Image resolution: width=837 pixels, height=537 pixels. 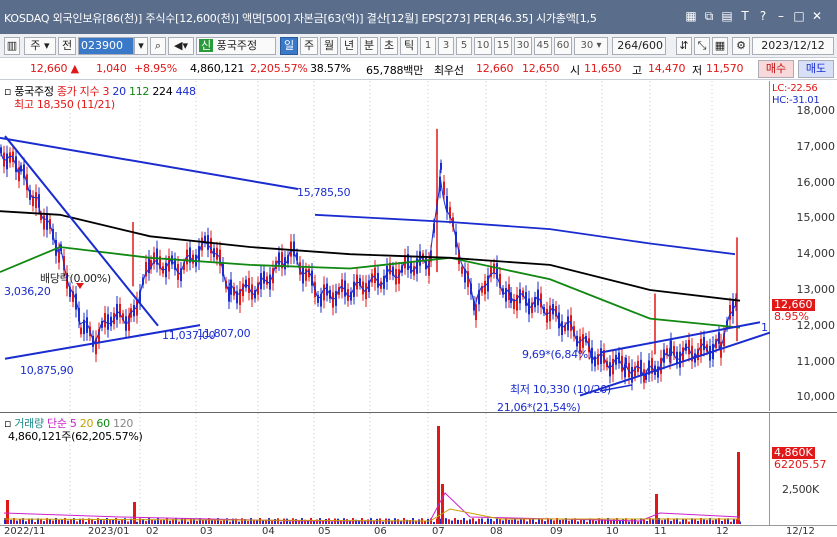 What do you see at coordinates (523, 46) in the screenshot?
I see `interval-30: 30` at bounding box center [523, 46].